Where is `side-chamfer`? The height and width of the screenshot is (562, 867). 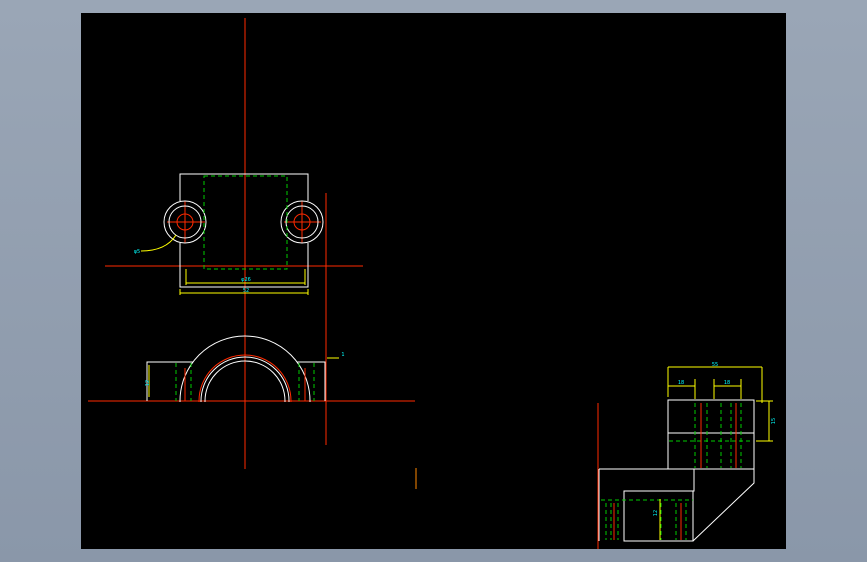
side-chamfer is located at coordinates (723, 505).